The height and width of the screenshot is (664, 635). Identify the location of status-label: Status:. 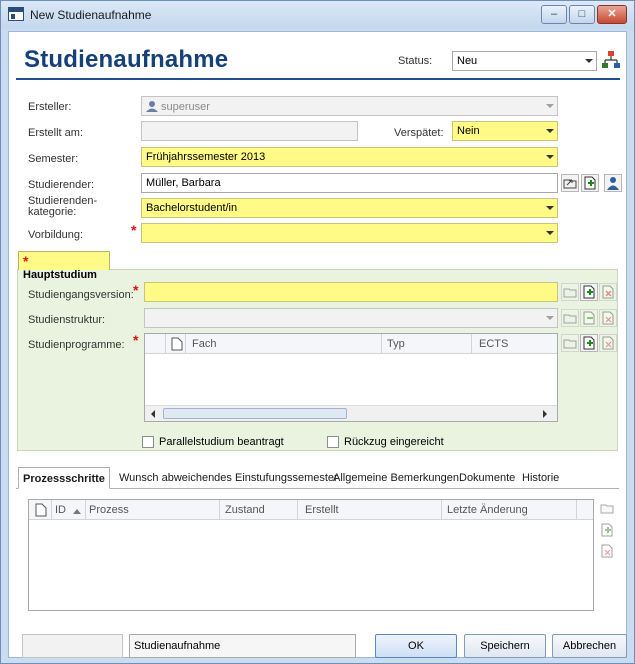
(415, 61).